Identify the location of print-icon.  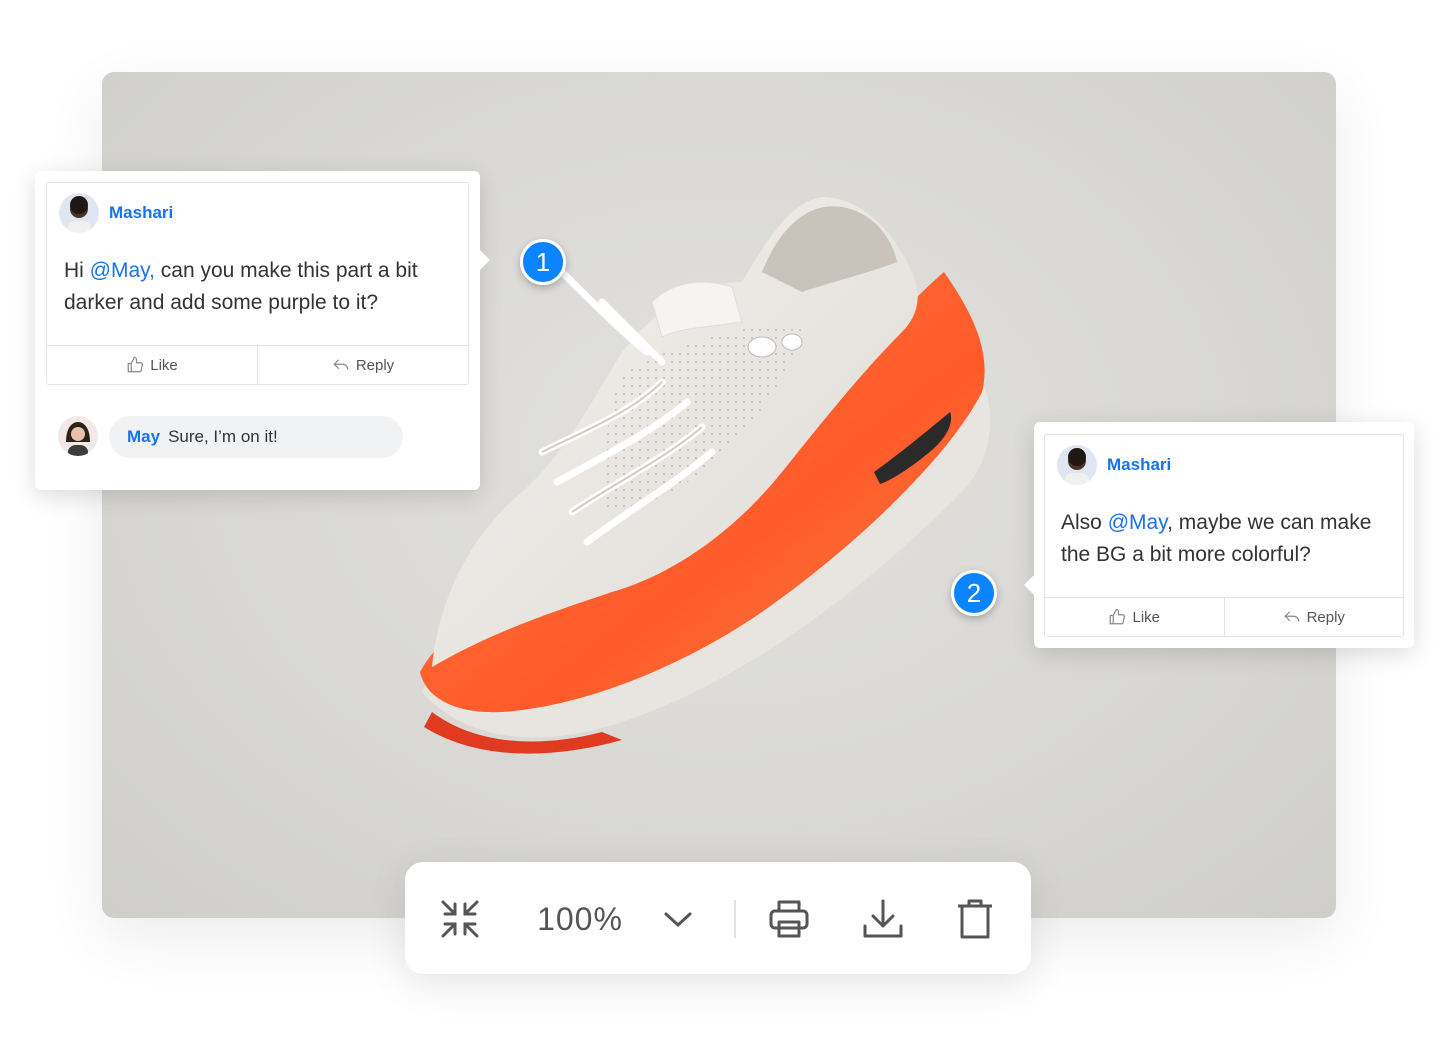
(789, 919).